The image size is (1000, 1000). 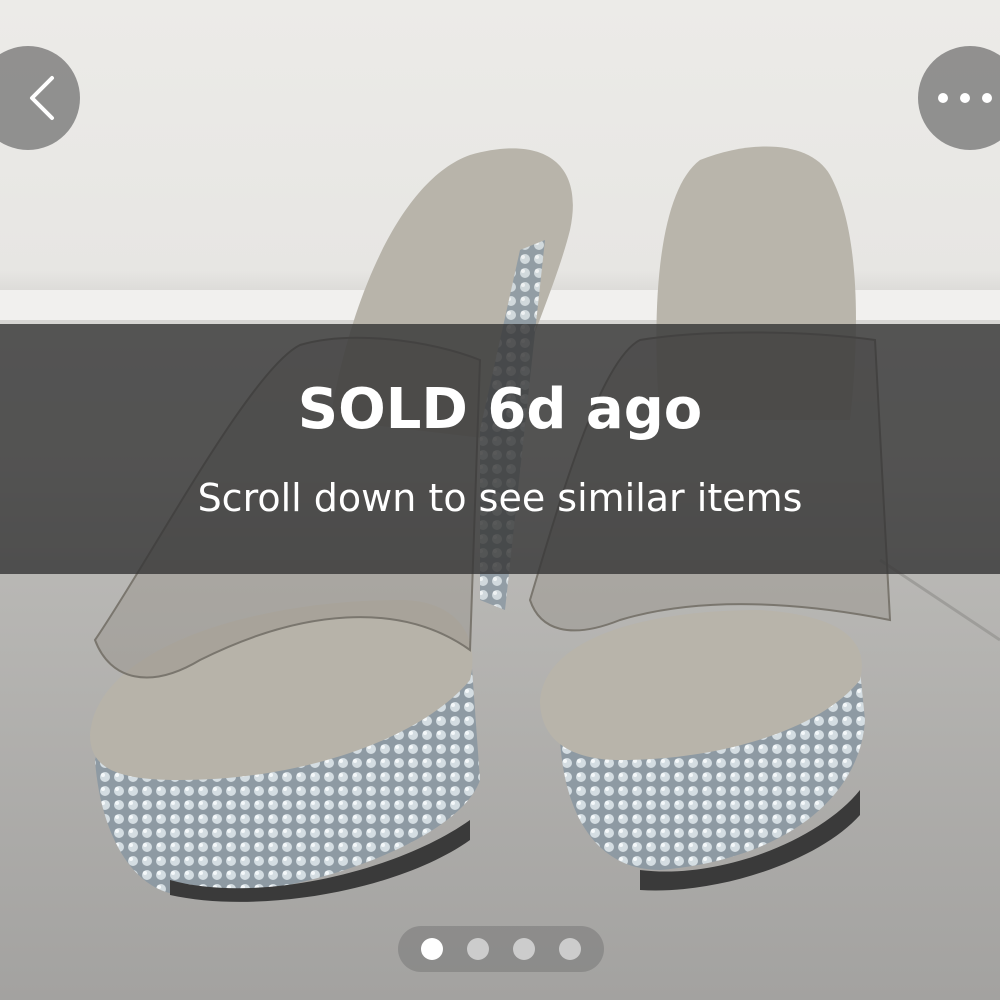 What do you see at coordinates (500, 409) in the screenshot?
I see `sold-status-label: SOLD 6d ago` at bounding box center [500, 409].